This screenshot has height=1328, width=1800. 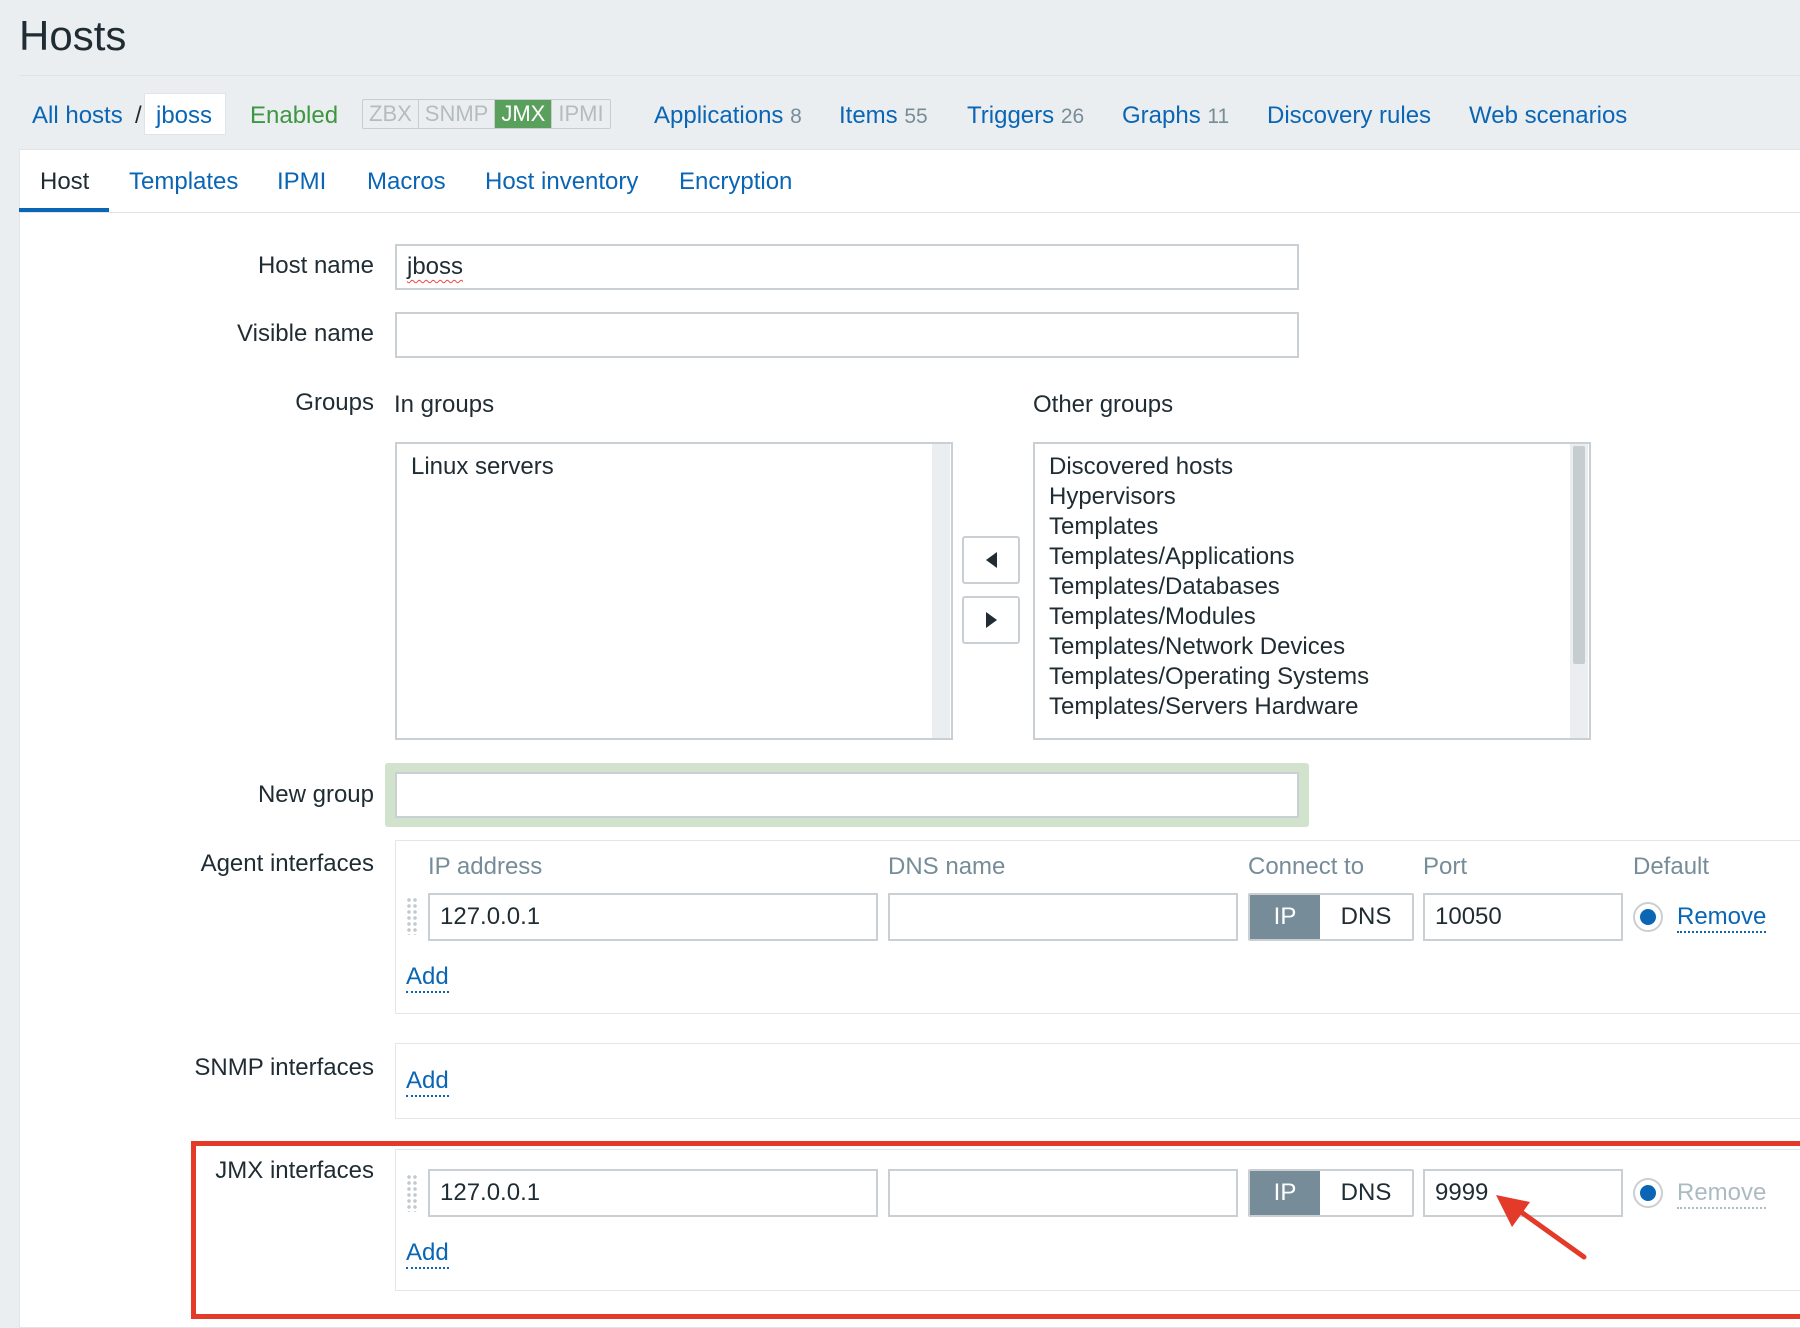 What do you see at coordinates (561, 182) in the screenshot?
I see `tab-host-inventory: Host inventory` at bounding box center [561, 182].